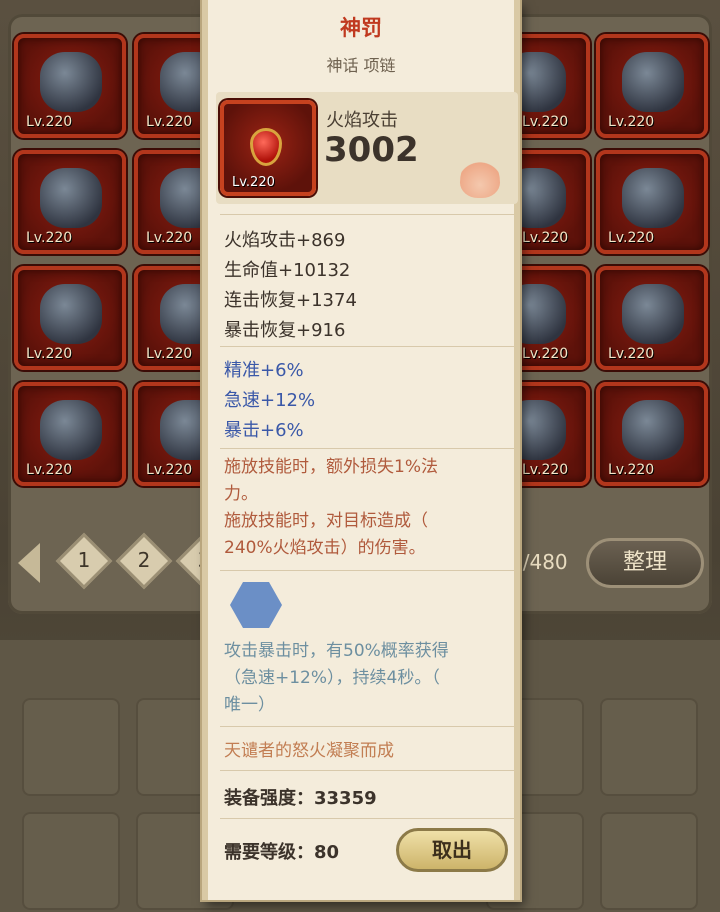 This screenshot has width=720, height=912. Describe the element at coordinates (361, 28) in the screenshot. I see `item-name: 神罚` at that location.